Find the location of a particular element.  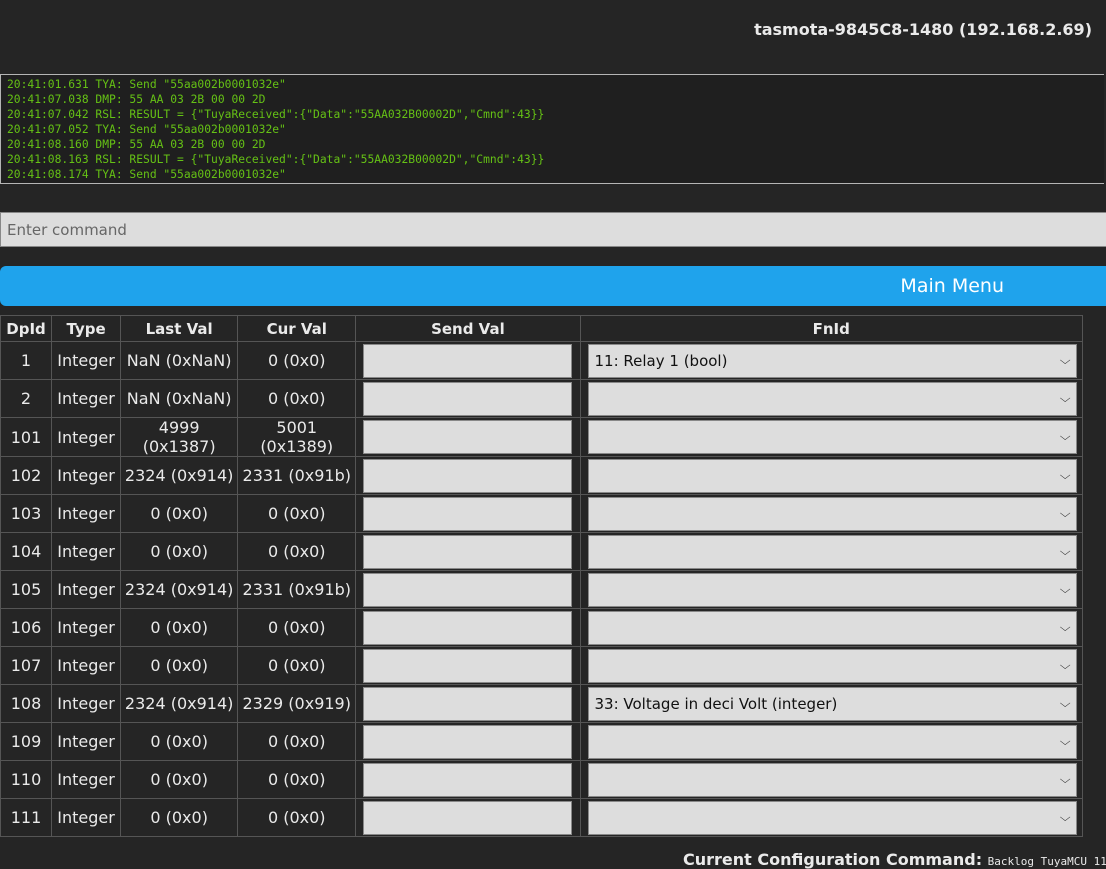

table-row: 106 Integer 0 (0x0) 0 (0x0) ⌵ is located at coordinates (541, 627).